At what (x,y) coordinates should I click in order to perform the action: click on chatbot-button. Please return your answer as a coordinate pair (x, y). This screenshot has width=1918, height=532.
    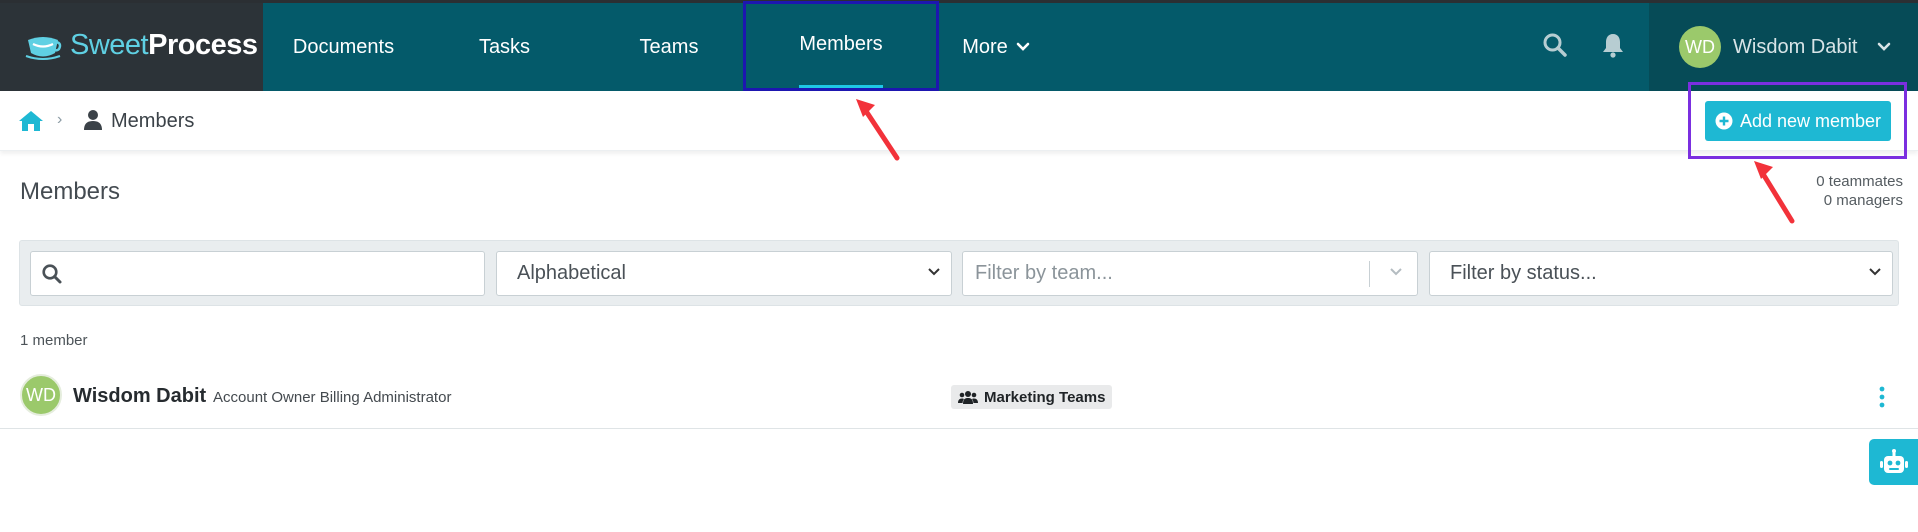
    Looking at the image, I should click on (1893, 462).